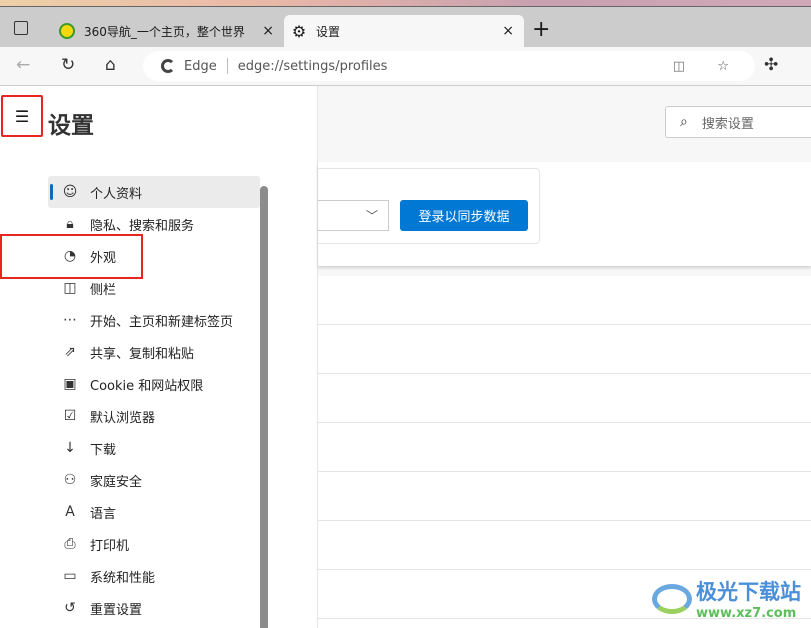 Image resolution: width=811 pixels, height=628 pixels. What do you see at coordinates (70, 480) in the screenshot?
I see `family-icon: ⚇` at bounding box center [70, 480].